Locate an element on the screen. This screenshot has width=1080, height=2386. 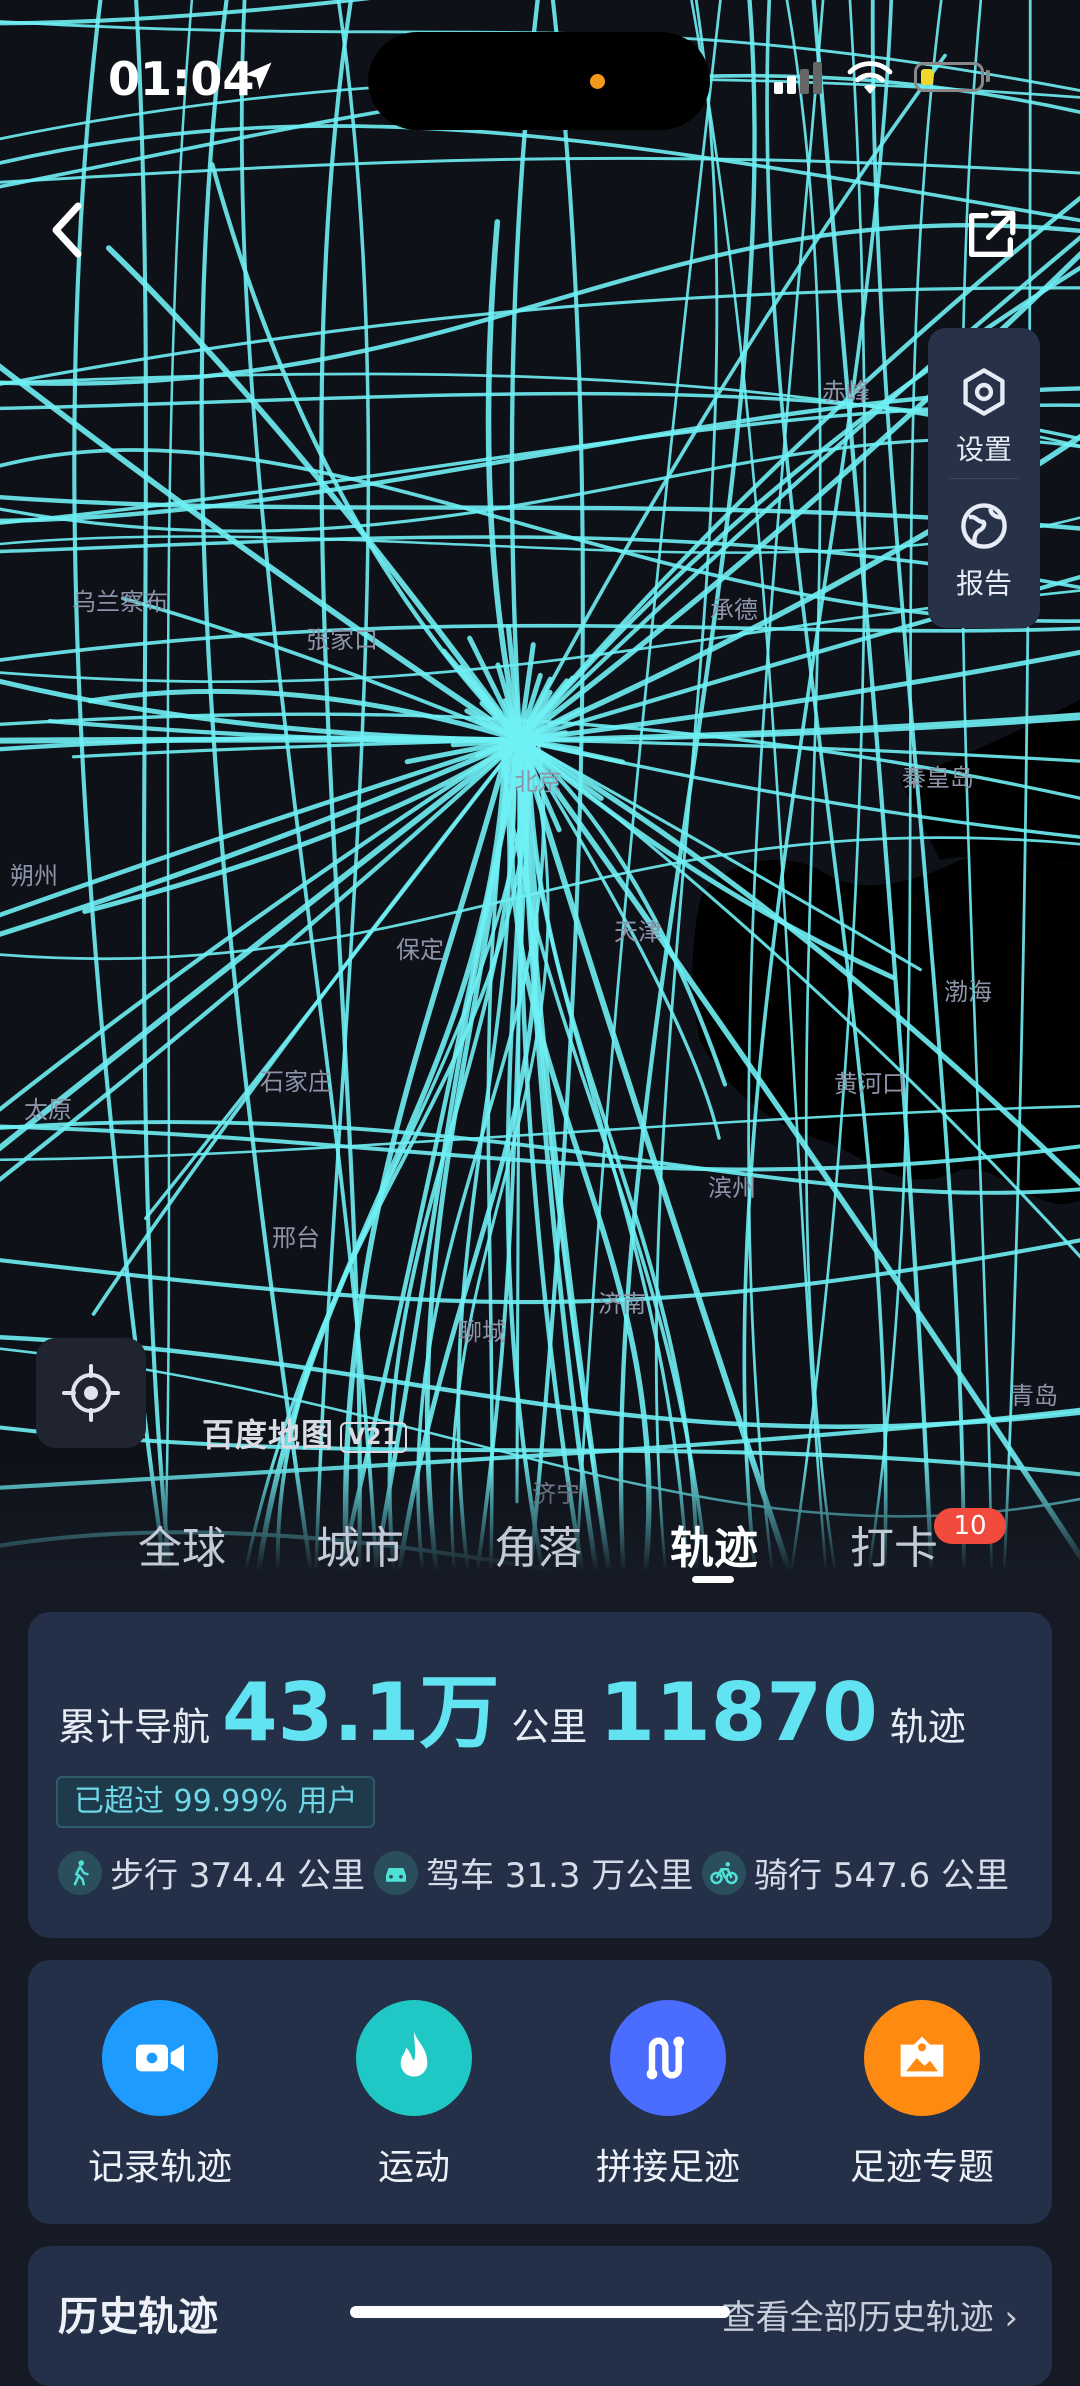
car-icon is located at coordinates (396, 1872).